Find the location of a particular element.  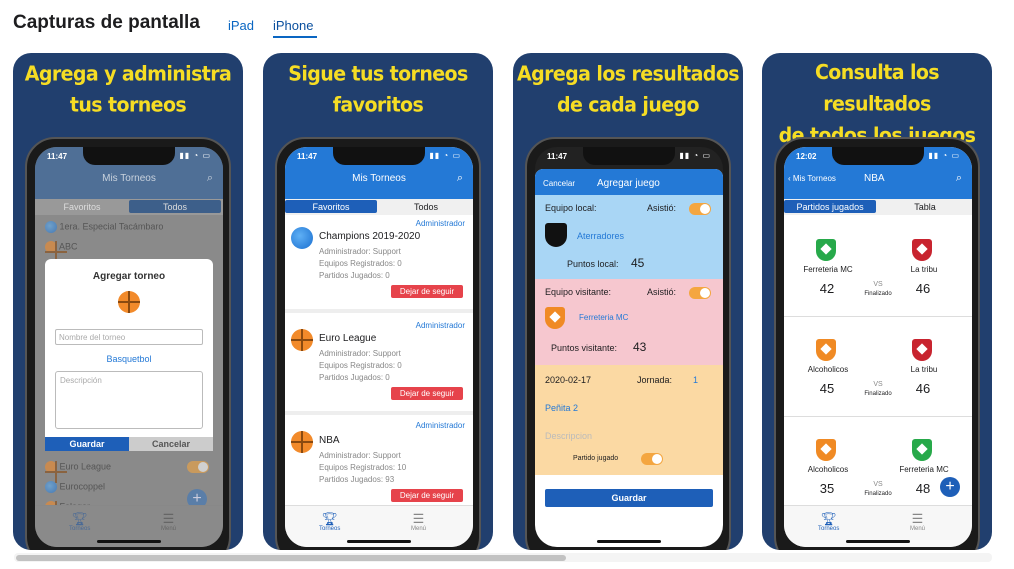

add-game-button: + is located at coordinates (950, 487).